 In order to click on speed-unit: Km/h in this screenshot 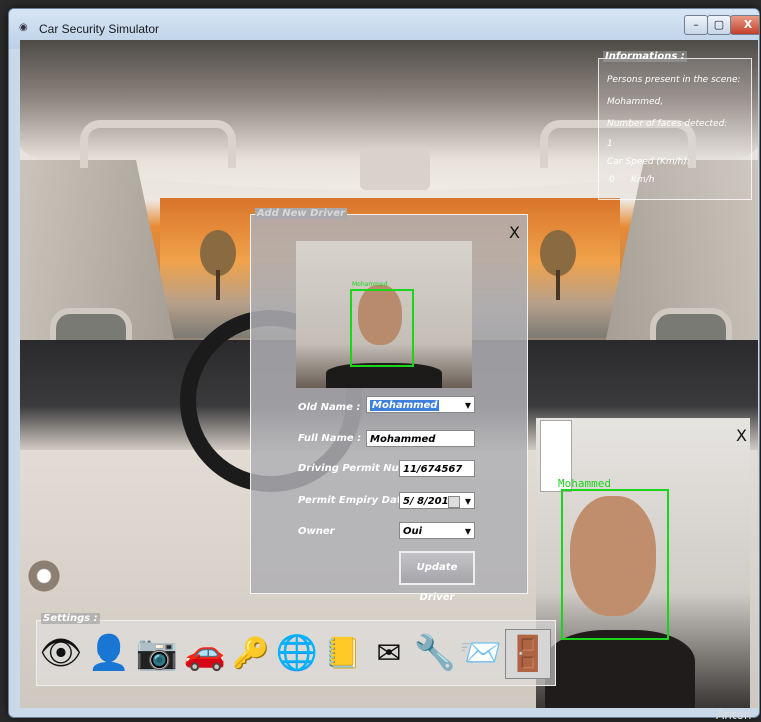, I will do `click(643, 180)`.